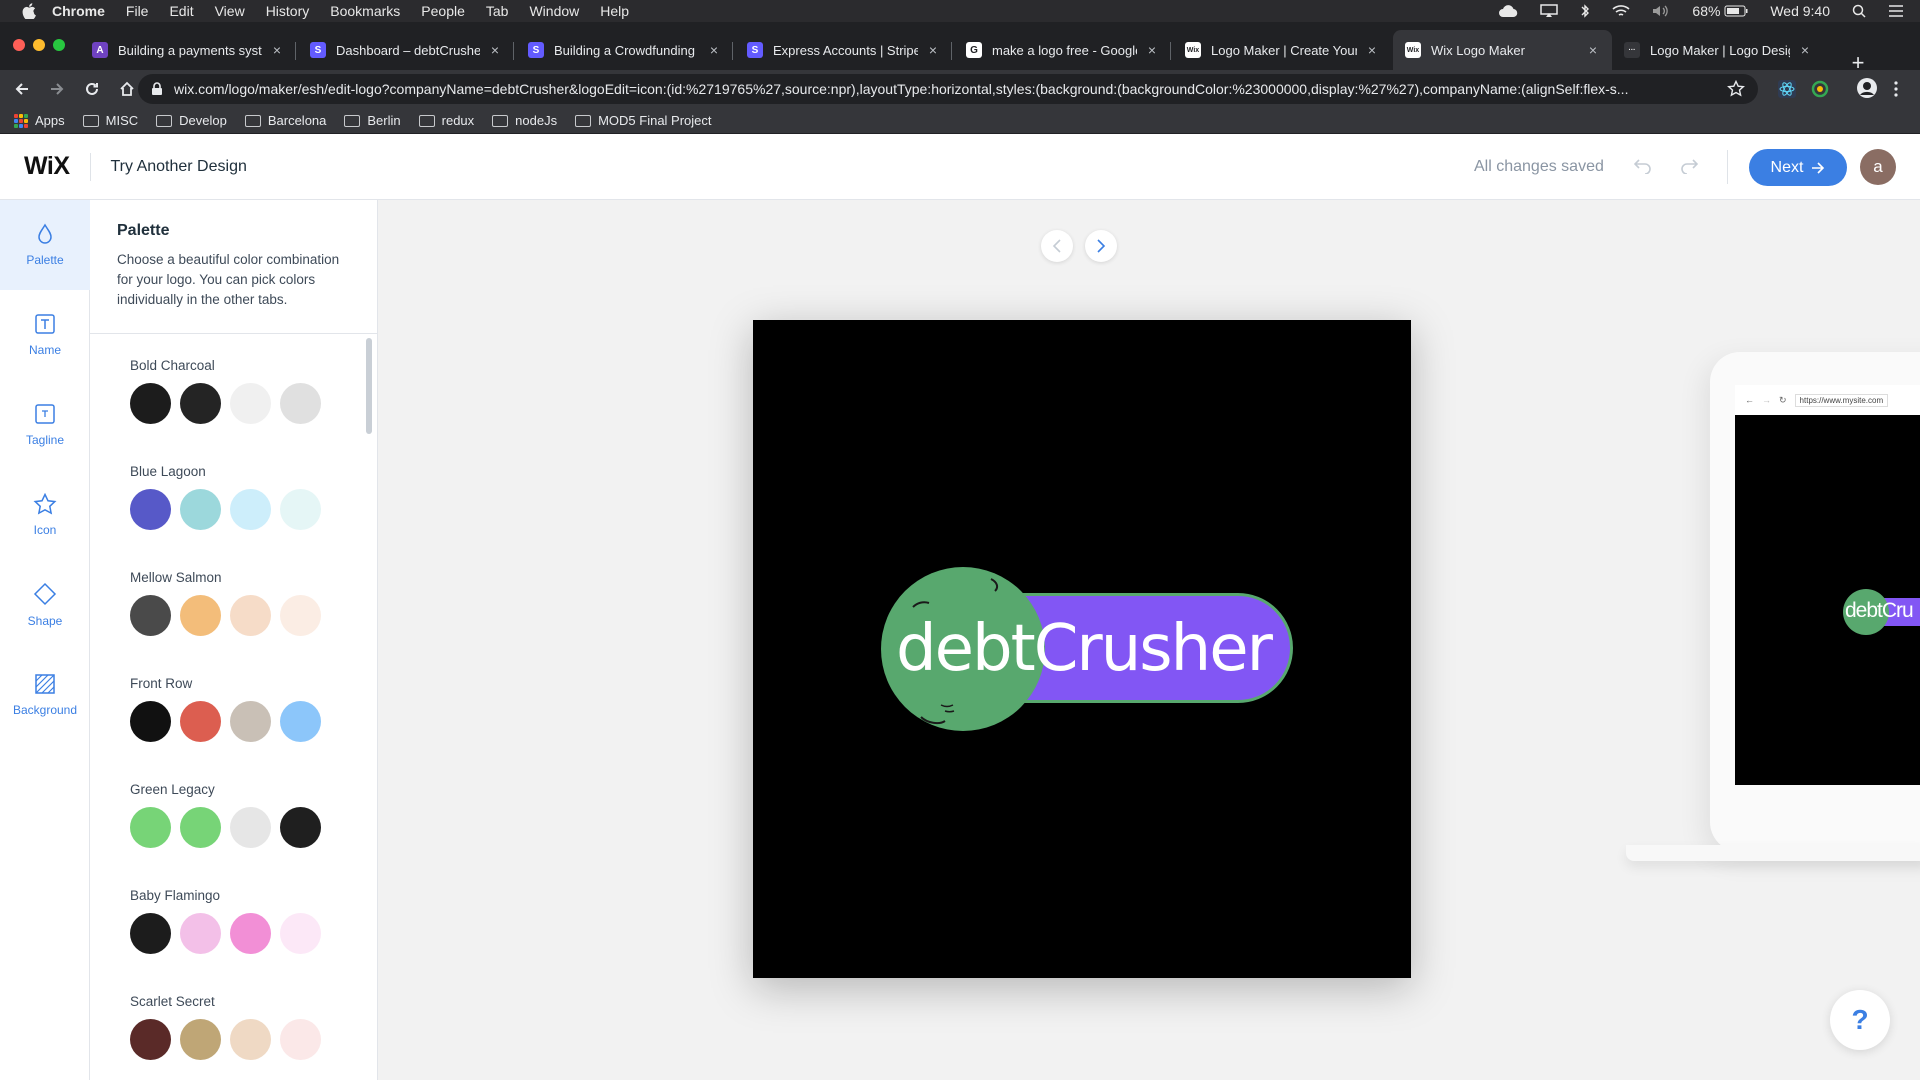 The image size is (1920, 1080). Describe the element at coordinates (1282, 50) in the screenshot. I see `browser-tab: Wix Logo Maker | Create Your C ×` at that location.